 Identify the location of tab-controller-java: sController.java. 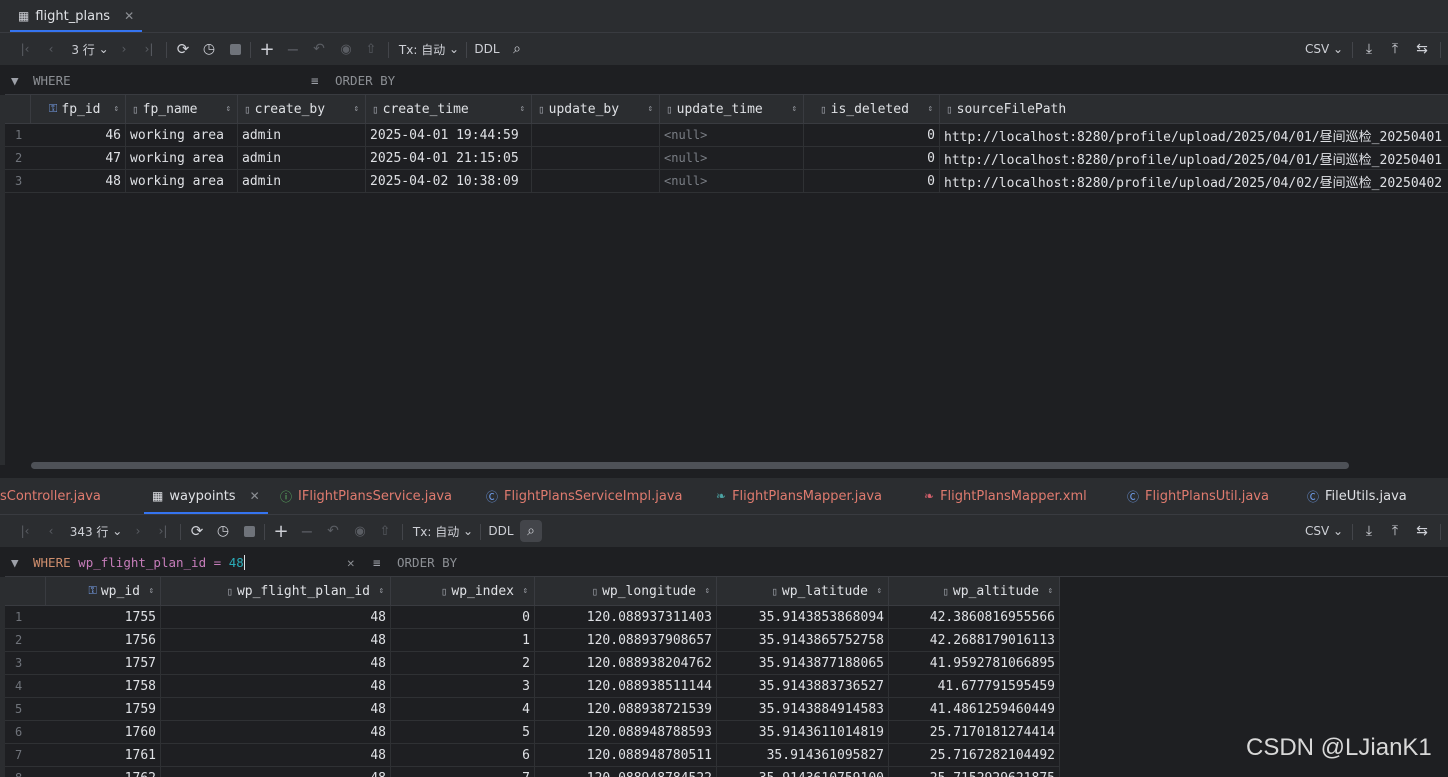
(50, 496).